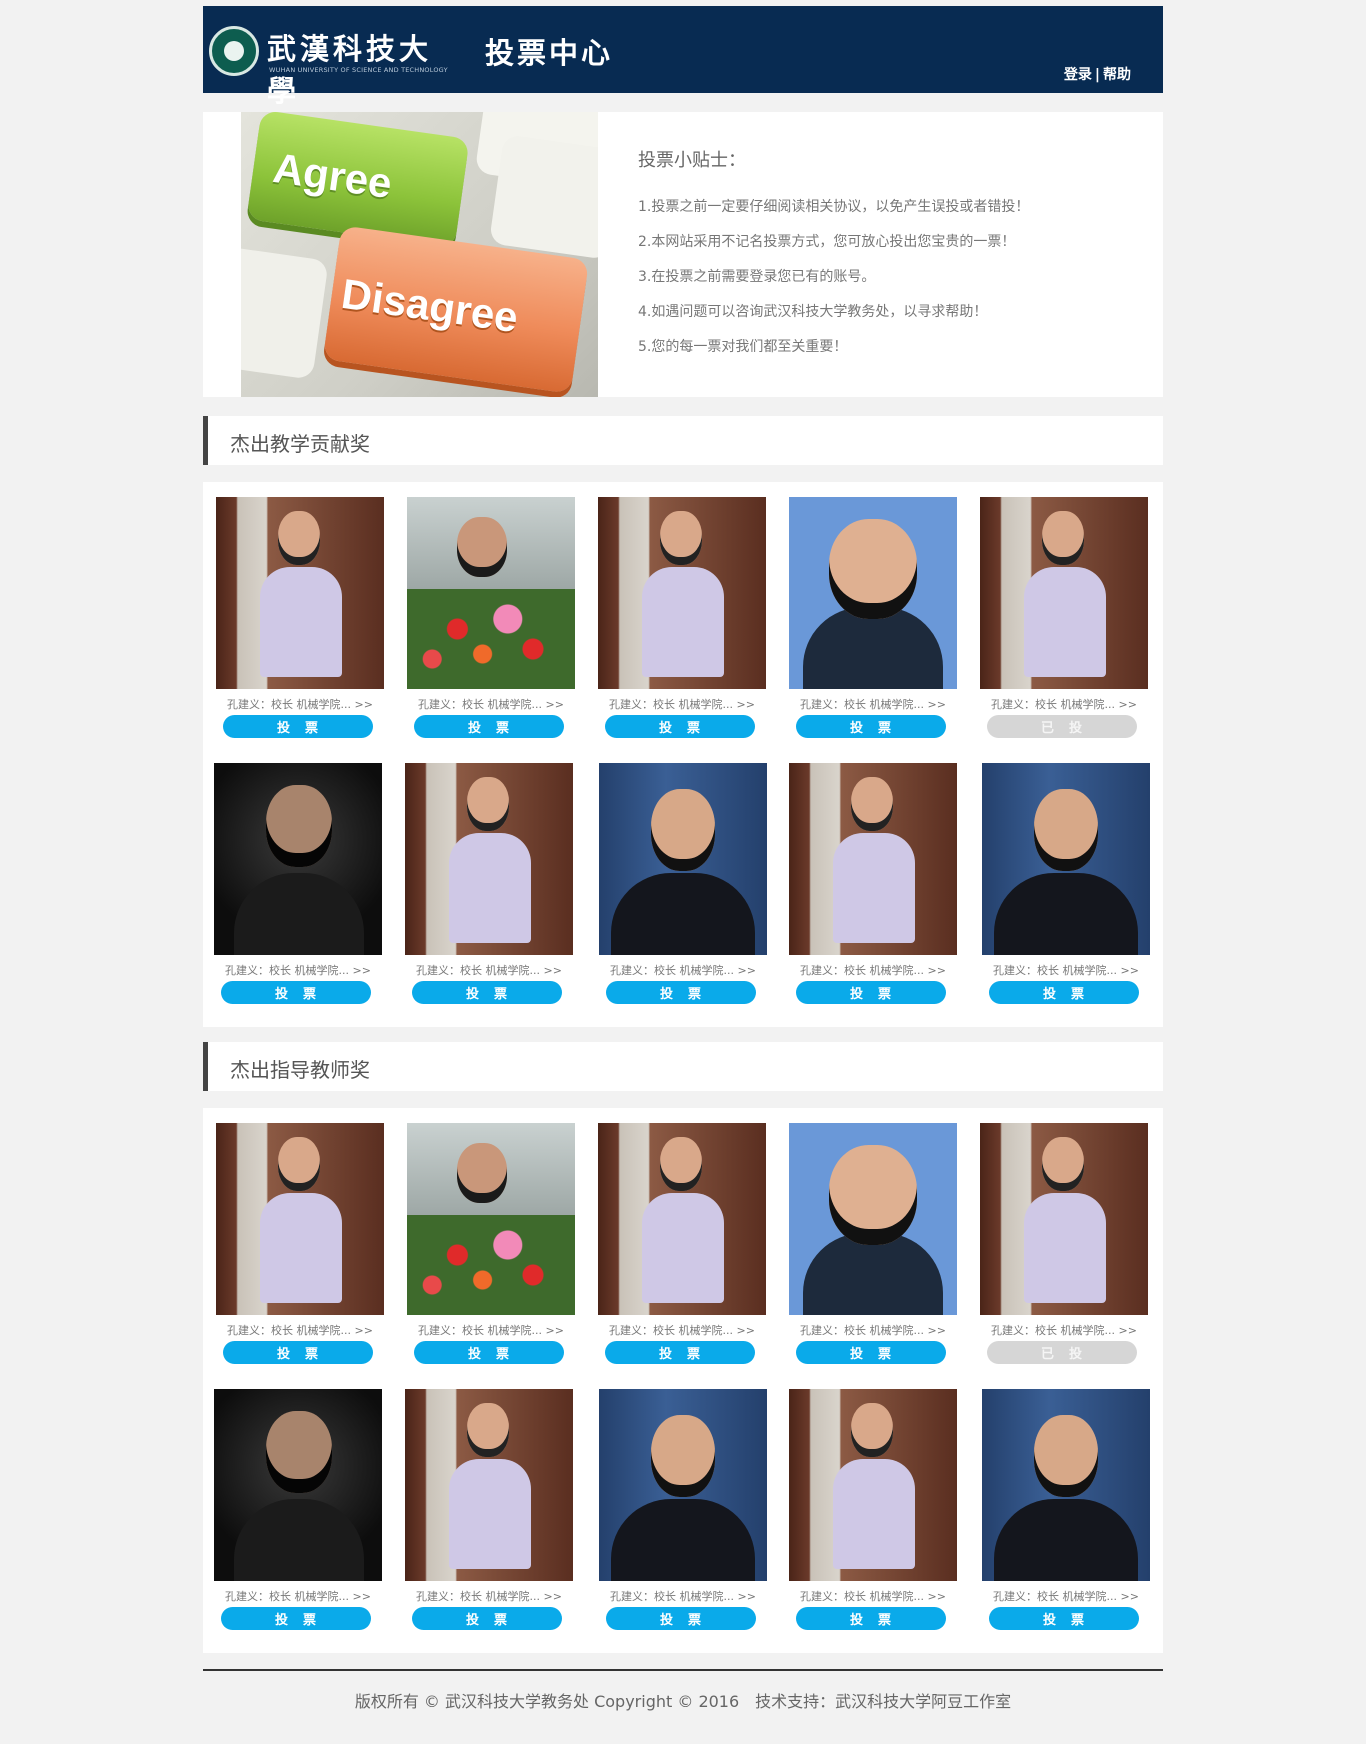  I want to click on tips-title: 投票小贴士：, so click(692, 160).